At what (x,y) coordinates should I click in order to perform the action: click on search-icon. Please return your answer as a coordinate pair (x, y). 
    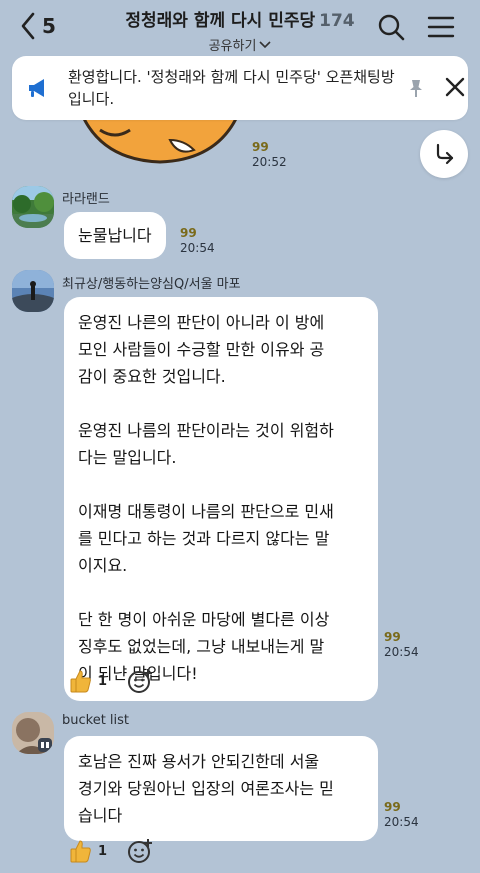
    Looking at the image, I should click on (391, 27).